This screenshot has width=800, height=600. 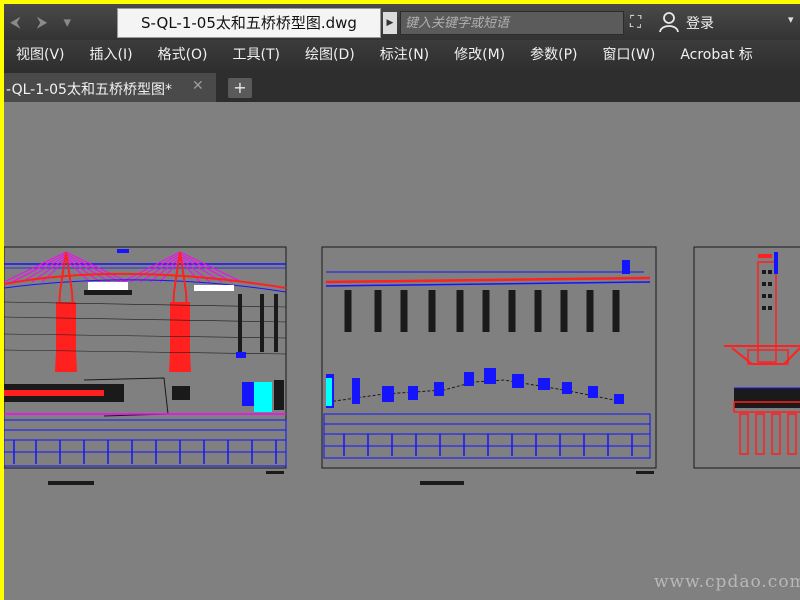 I want to click on user-icon, so click(x=669, y=22).